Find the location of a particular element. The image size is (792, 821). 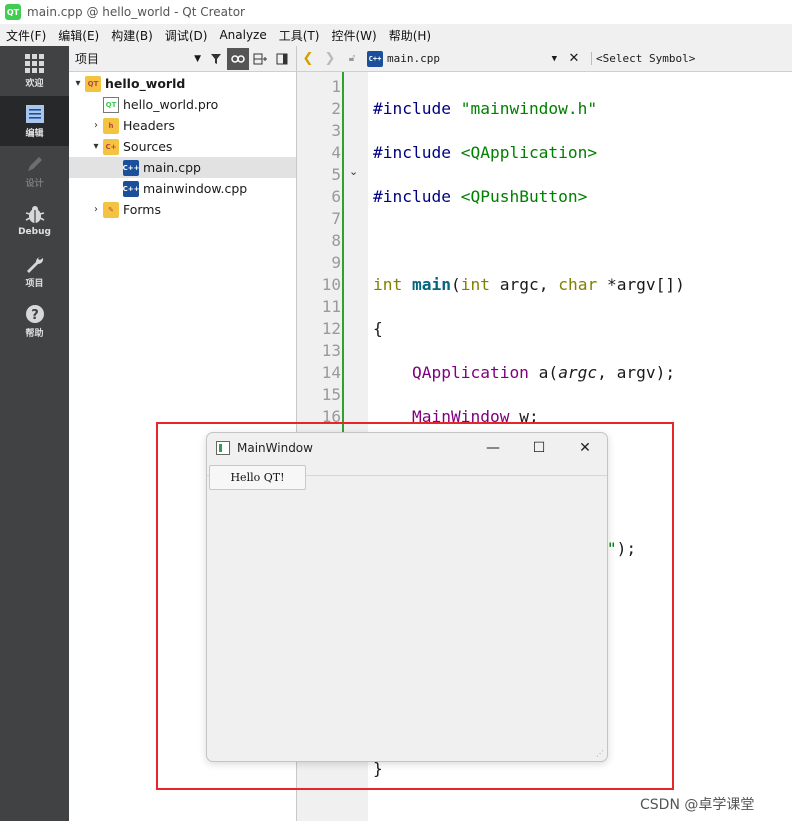

line-number: 10 is located at coordinates (331, 284).